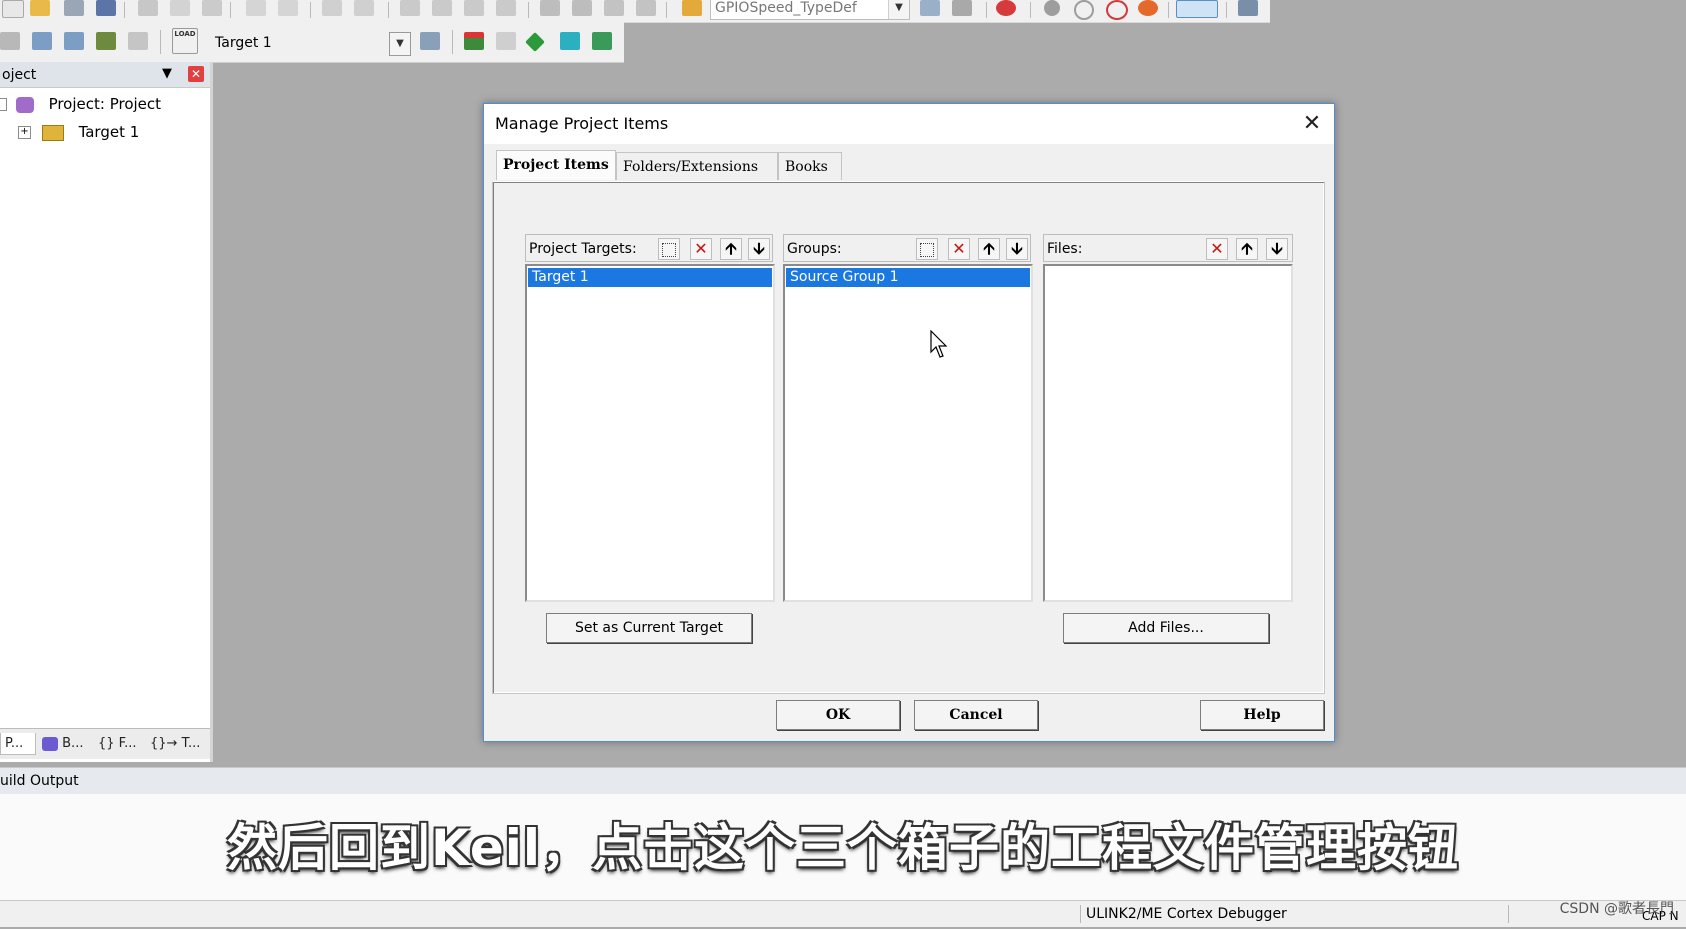 This screenshot has height=929, width=1686. What do you see at coordinates (185, 34) in the screenshot?
I see `load-label: LOAD` at bounding box center [185, 34].